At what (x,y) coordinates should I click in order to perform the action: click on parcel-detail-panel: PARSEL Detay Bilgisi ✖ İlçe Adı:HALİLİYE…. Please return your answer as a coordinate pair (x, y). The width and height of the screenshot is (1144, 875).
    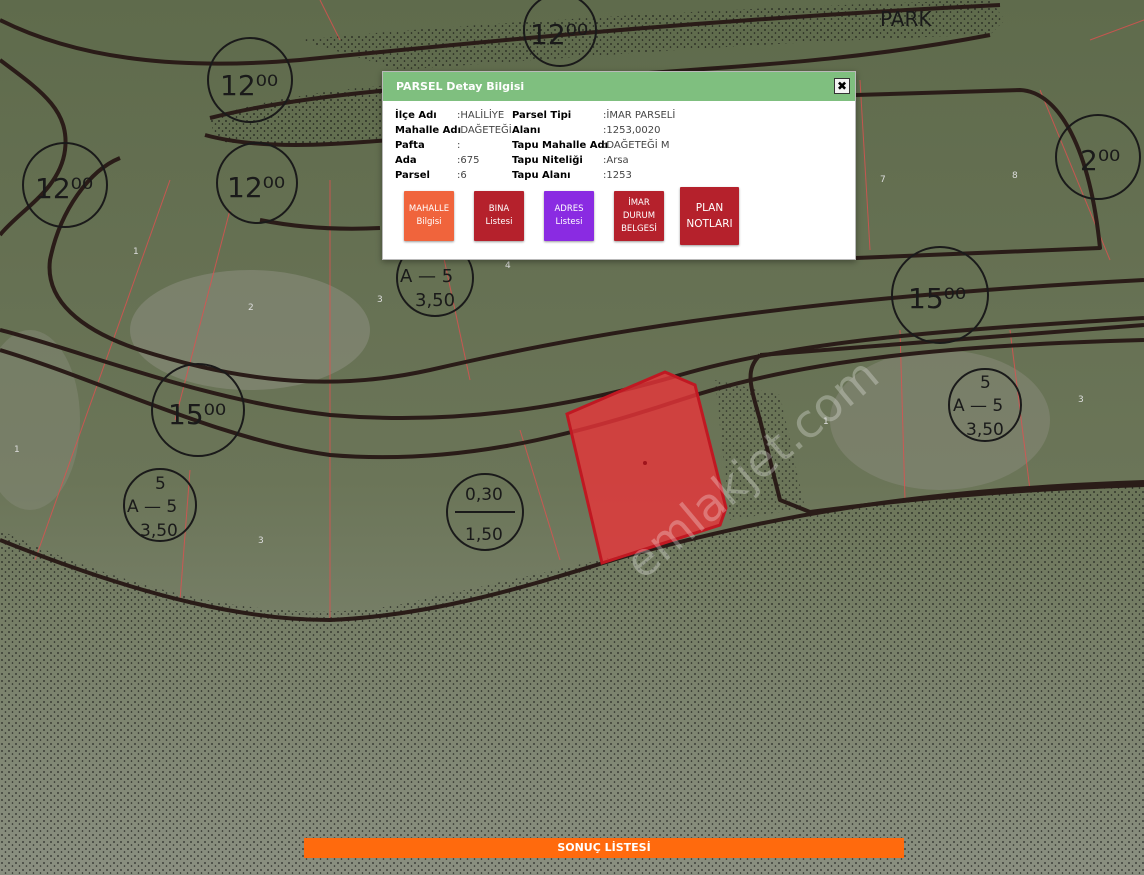
    Looking at the image, I should click on (619, 165).